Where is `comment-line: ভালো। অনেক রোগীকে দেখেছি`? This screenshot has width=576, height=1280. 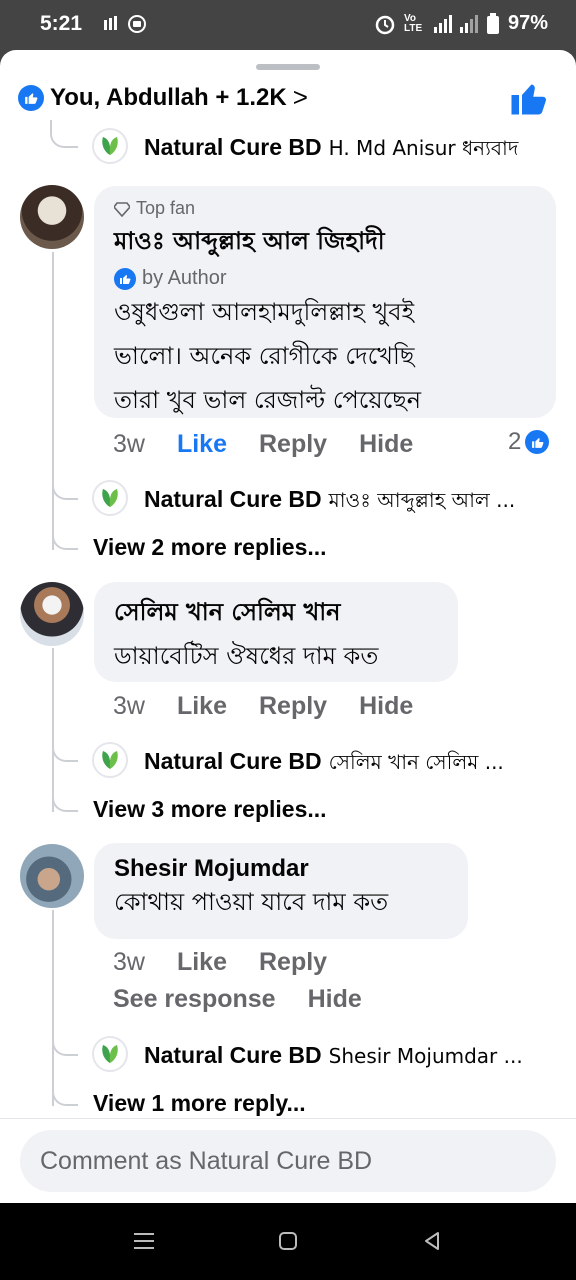
comment-line: ভালো। অনেক রোগীকে দেখেছি is located at coordinates (264, 356).